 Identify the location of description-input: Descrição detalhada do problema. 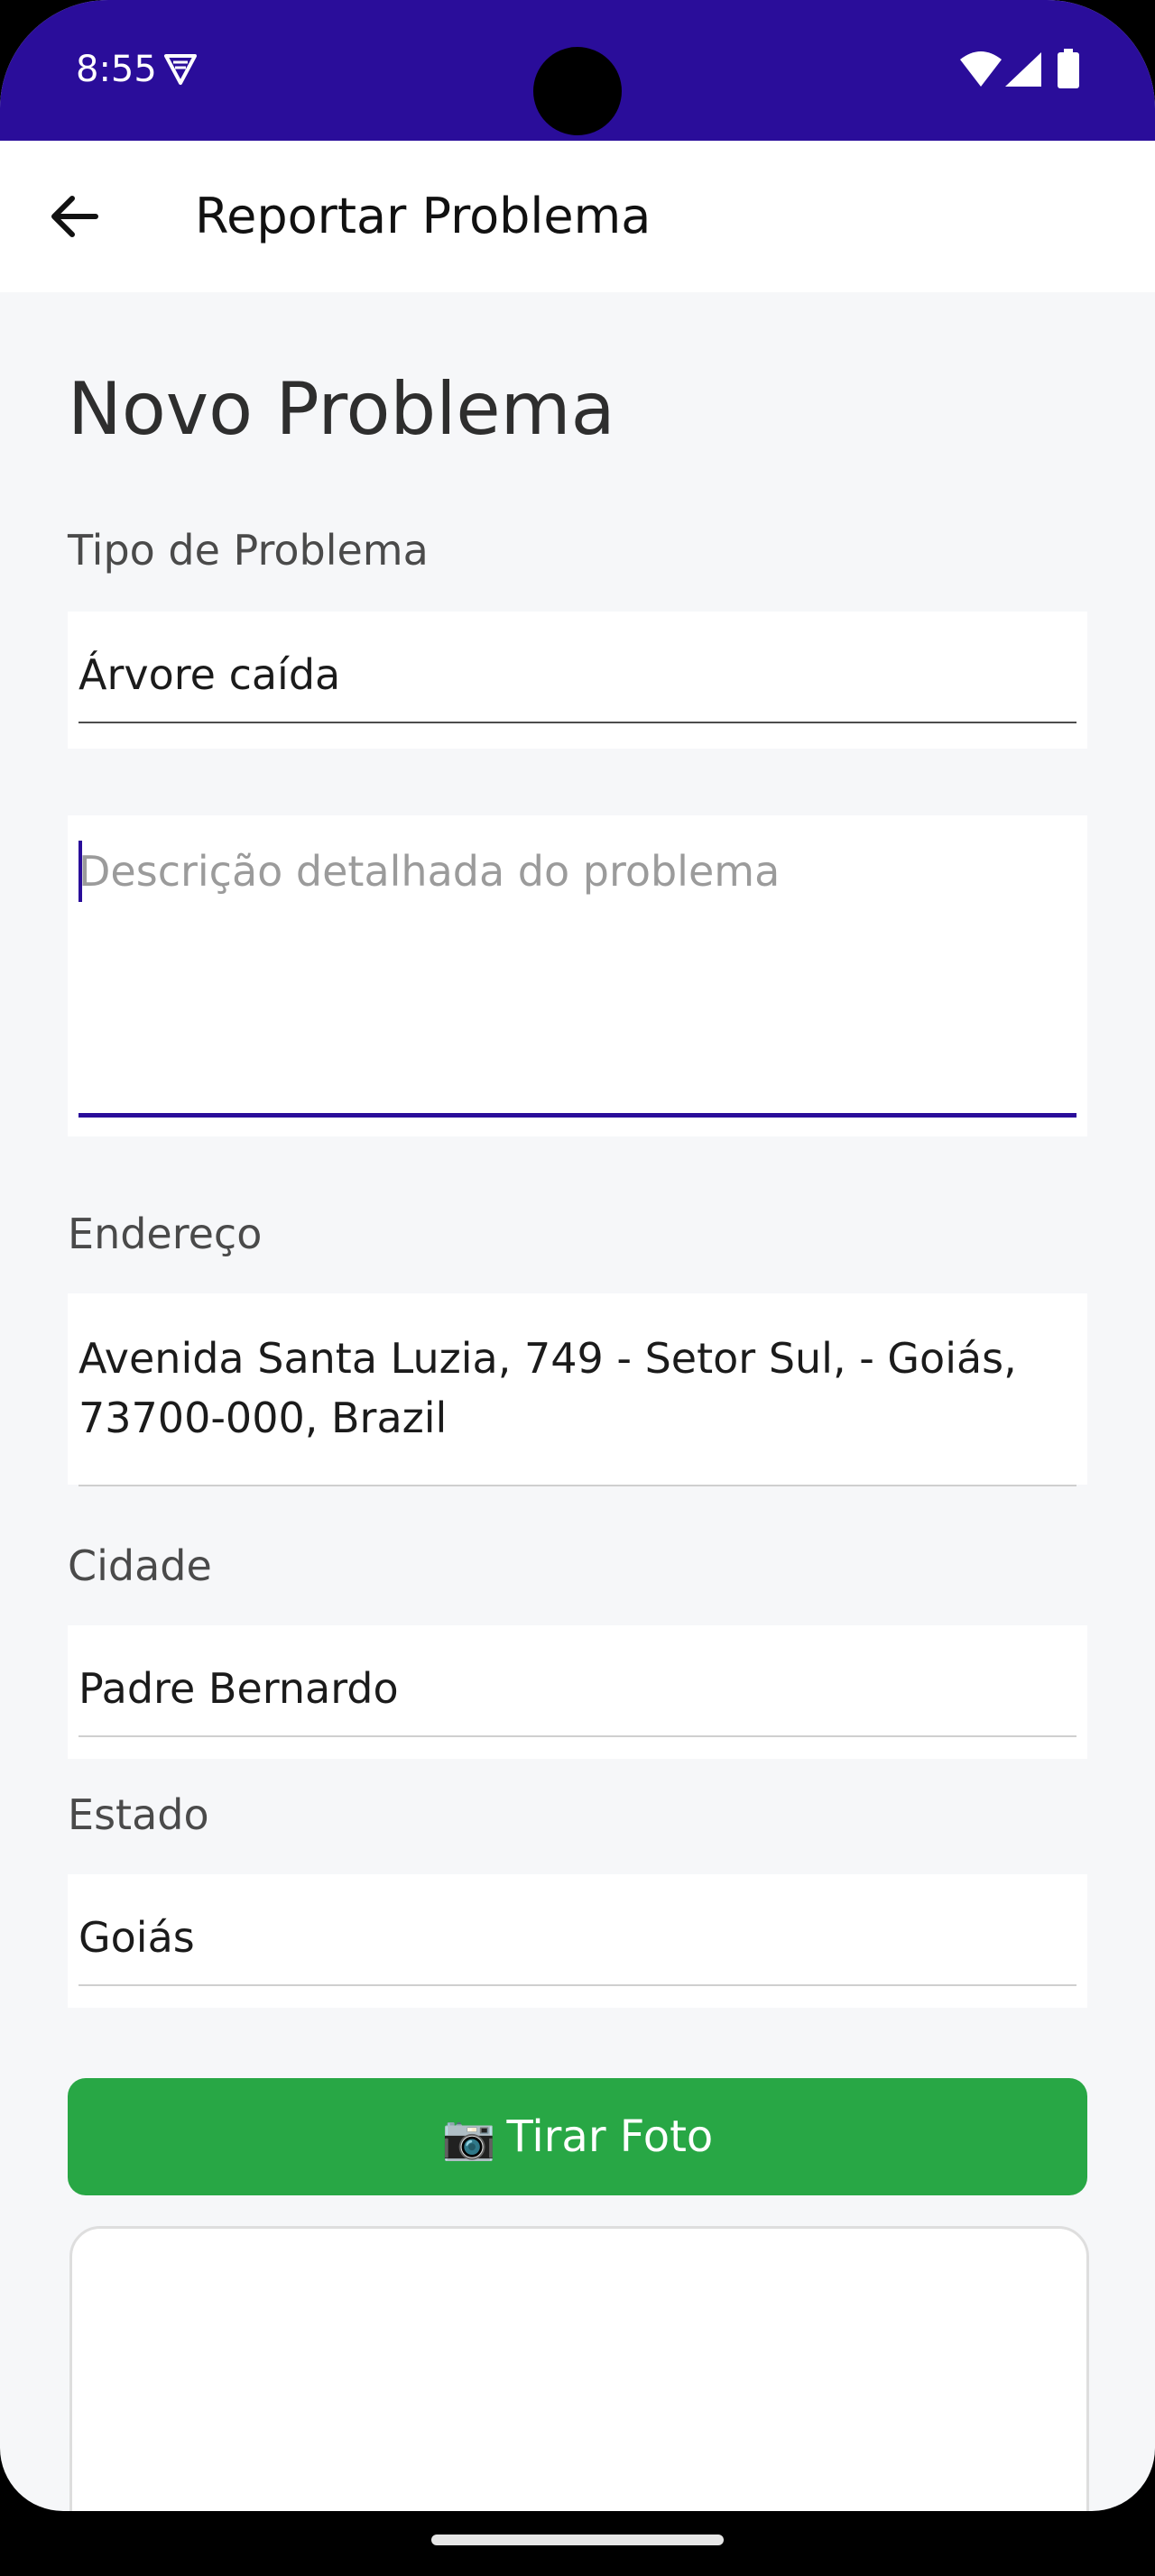
(577, 976).